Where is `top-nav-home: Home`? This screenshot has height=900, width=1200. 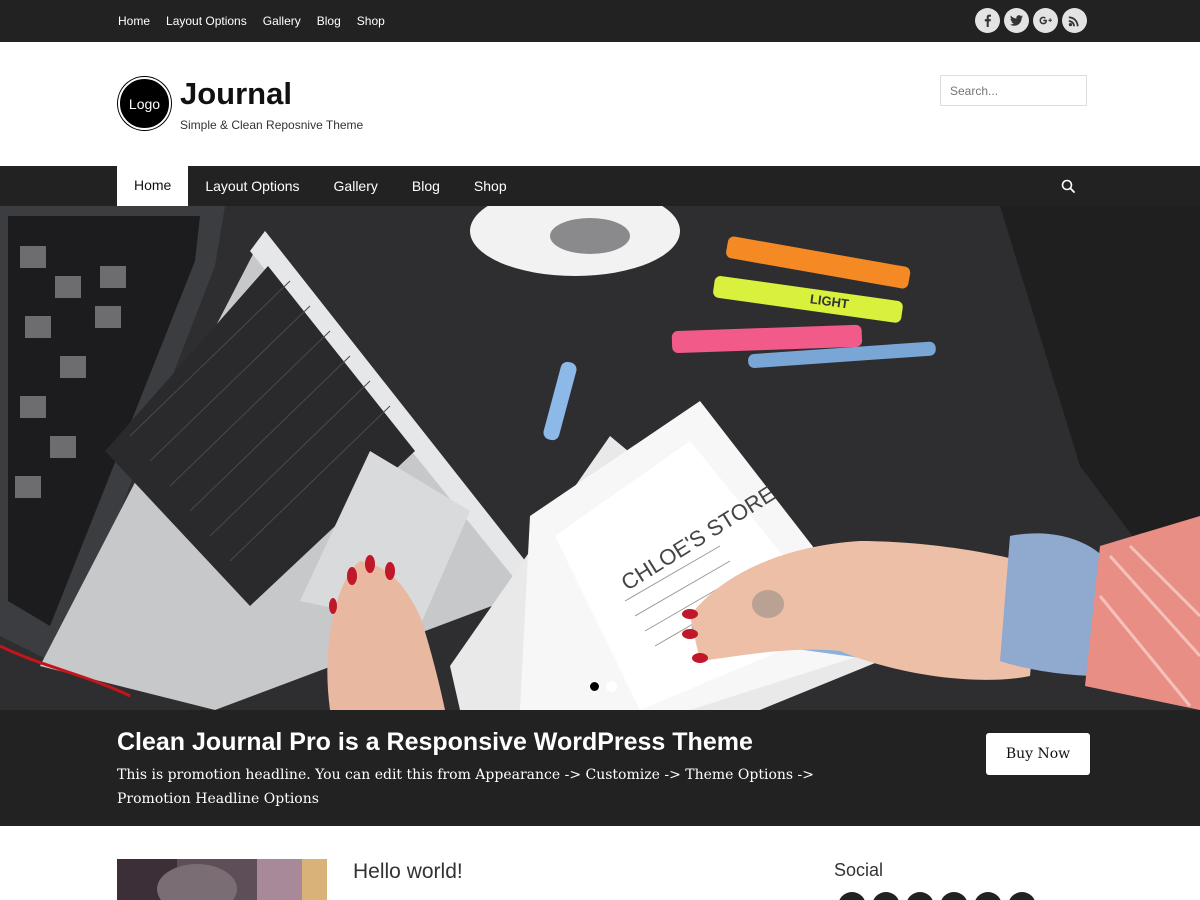
top-nav-home: Home is located at coordinates (134, 21).